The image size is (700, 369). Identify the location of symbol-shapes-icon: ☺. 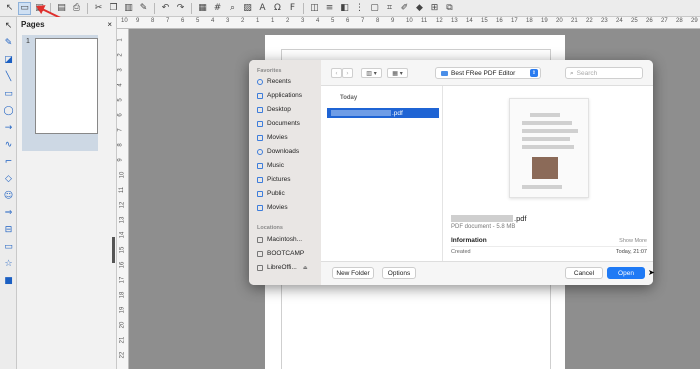
(8, 195).